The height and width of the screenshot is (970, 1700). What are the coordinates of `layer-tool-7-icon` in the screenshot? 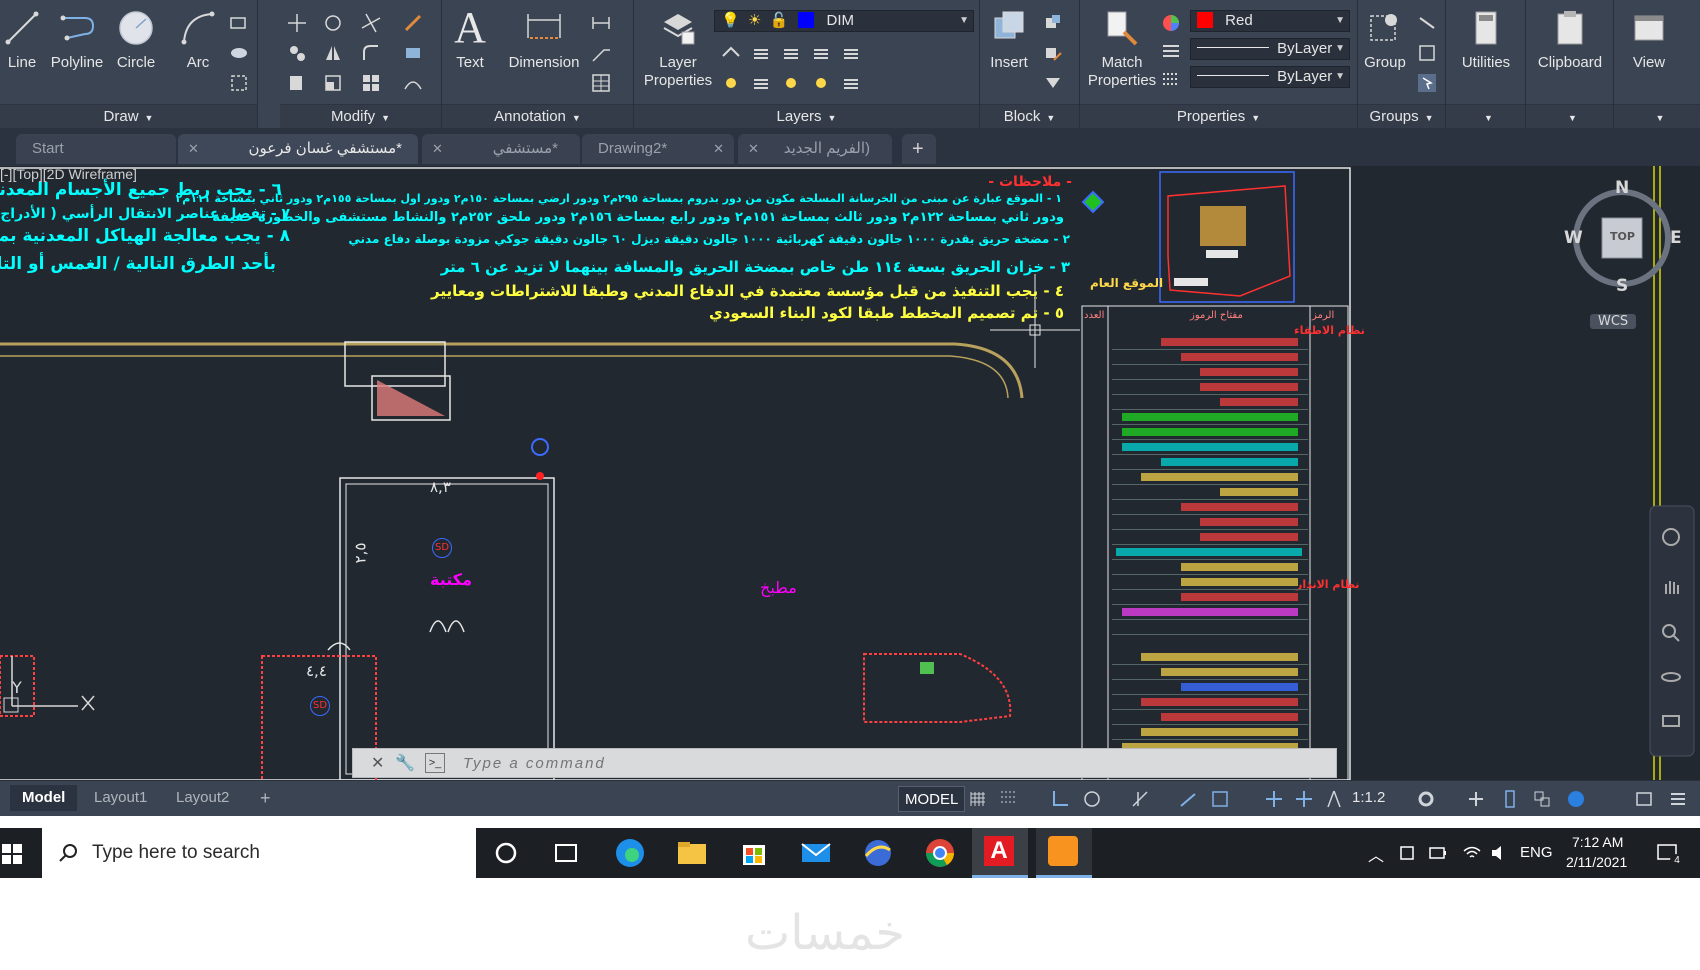 It's located at (761, 83).